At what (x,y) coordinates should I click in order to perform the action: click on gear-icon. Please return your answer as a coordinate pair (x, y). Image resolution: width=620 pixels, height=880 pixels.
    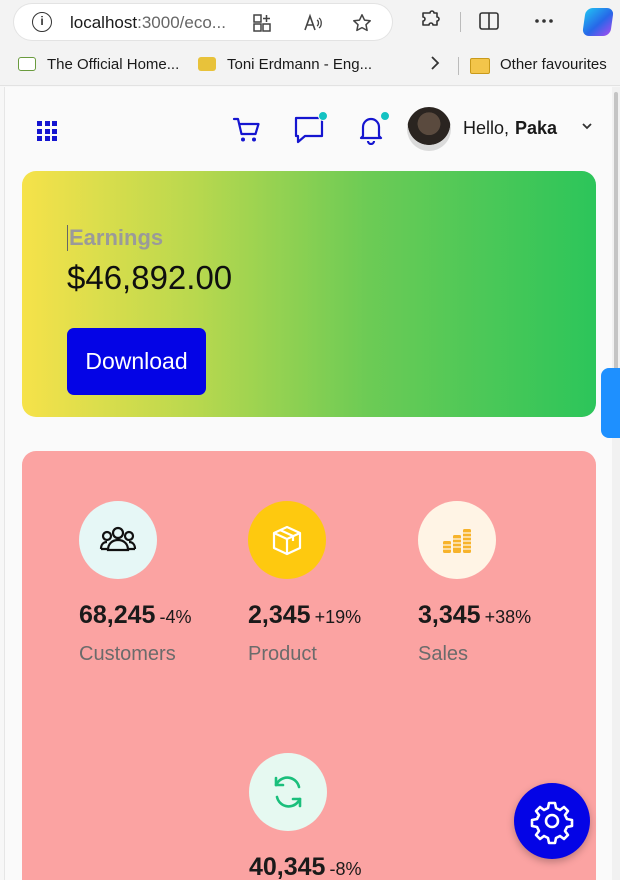
    Looking at the image, I should click on (552, 823).